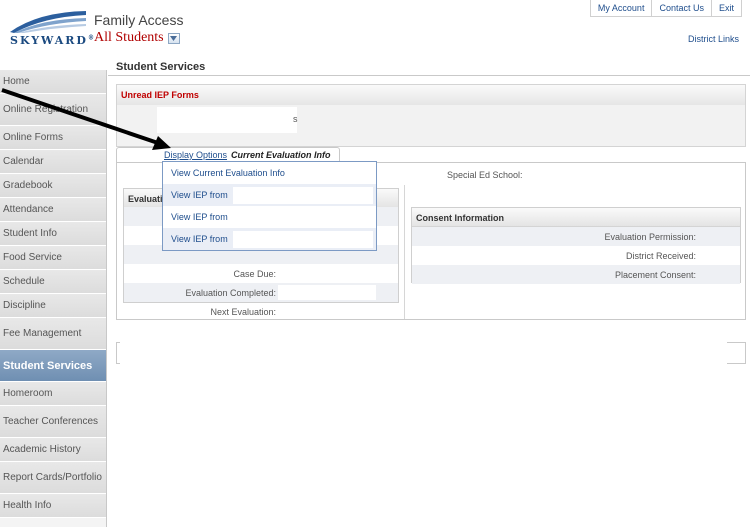 The height and width of the screenshot is (527, 750). Describe the element at coordinates (53, 422) in the screenshot. I see `sidebar-item-teacher-conferences: Teacher Conferences` at that location.